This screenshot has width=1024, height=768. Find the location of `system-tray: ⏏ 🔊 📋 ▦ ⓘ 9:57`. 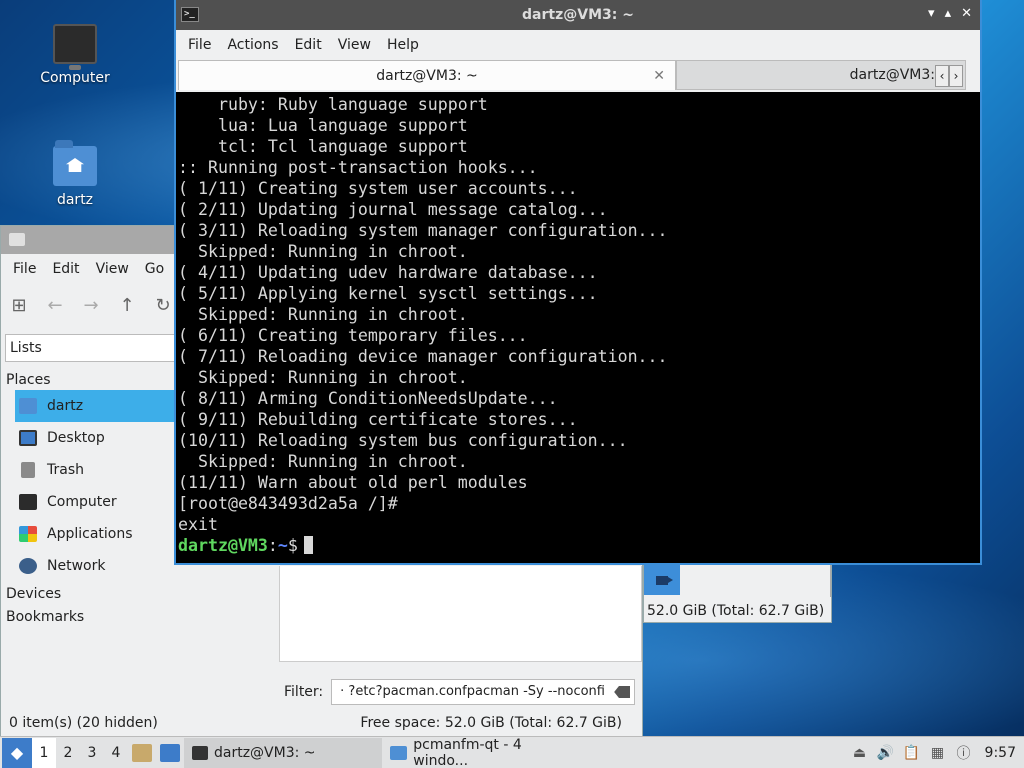

system-tray: ⏏ 🔊 📋 ▦ ⓘ 9:57 is located at coordinates (937, 753).